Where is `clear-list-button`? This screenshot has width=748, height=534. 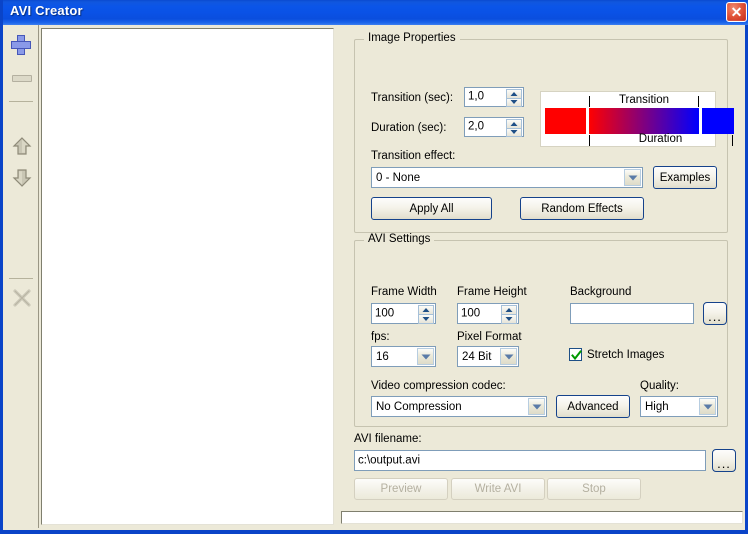 clear-list-button is located at coordinates (22, 298).